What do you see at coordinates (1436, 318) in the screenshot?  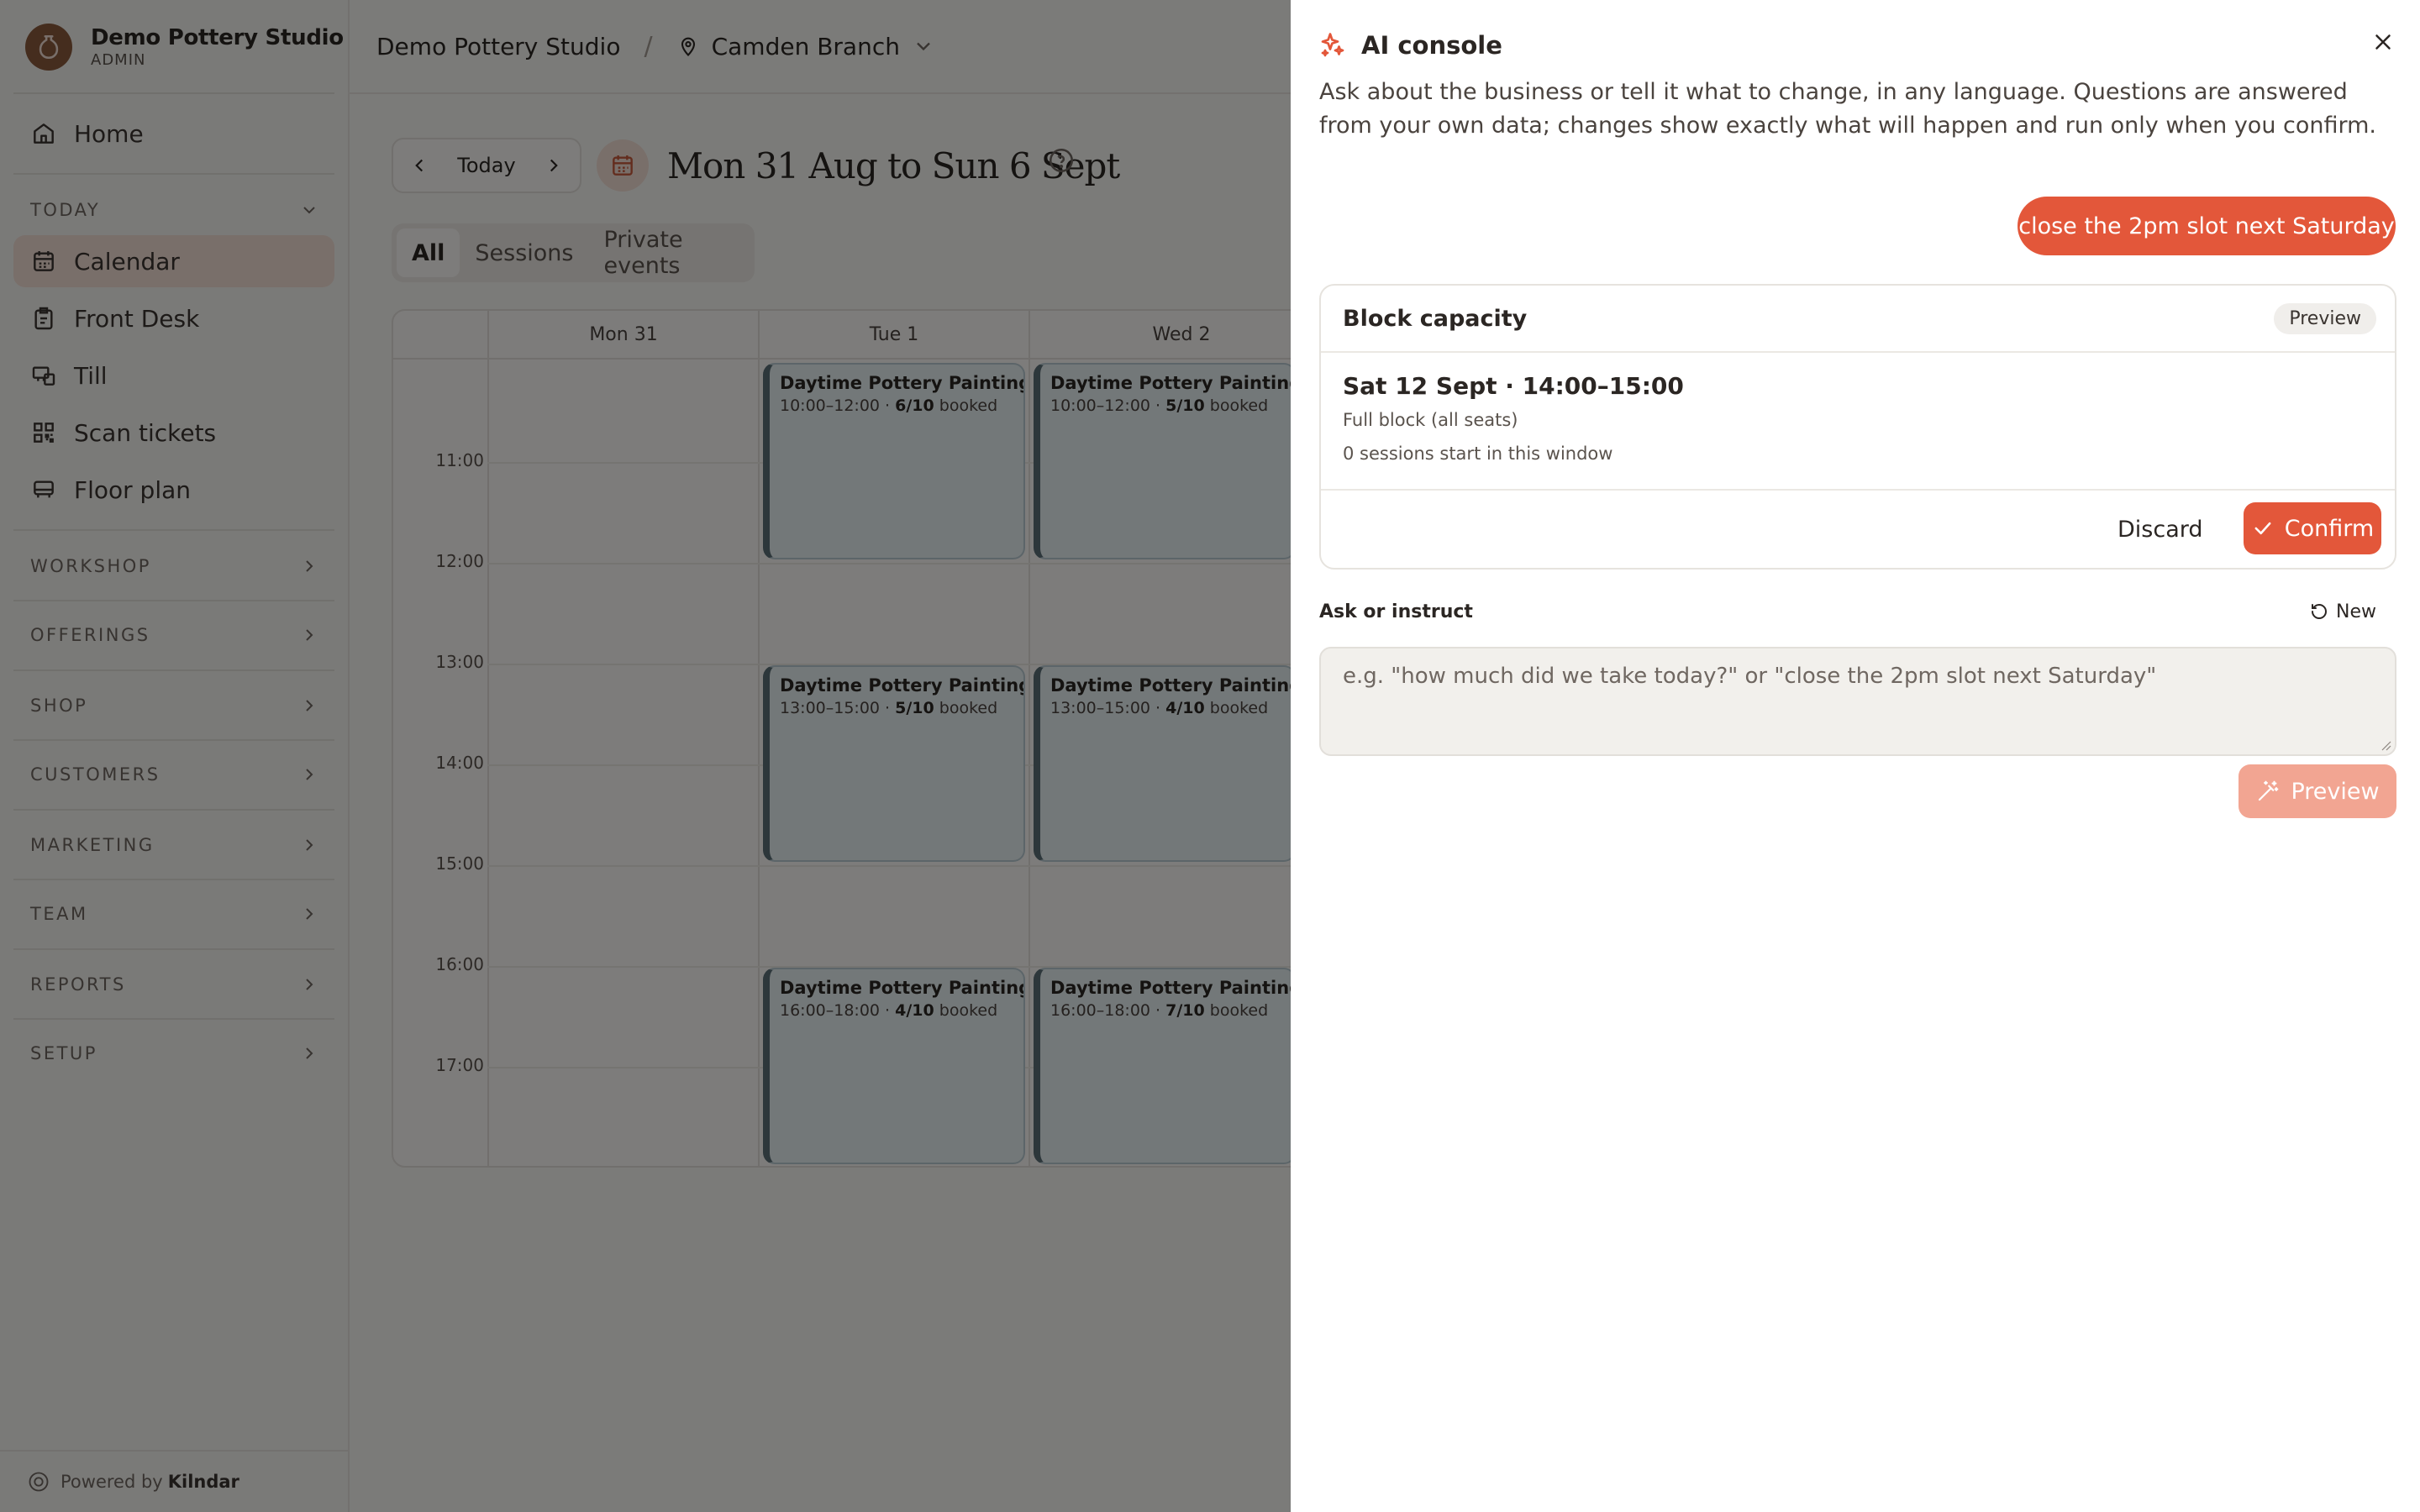 I see `card-title: Block capacity` at bounding box center [1436, 318].